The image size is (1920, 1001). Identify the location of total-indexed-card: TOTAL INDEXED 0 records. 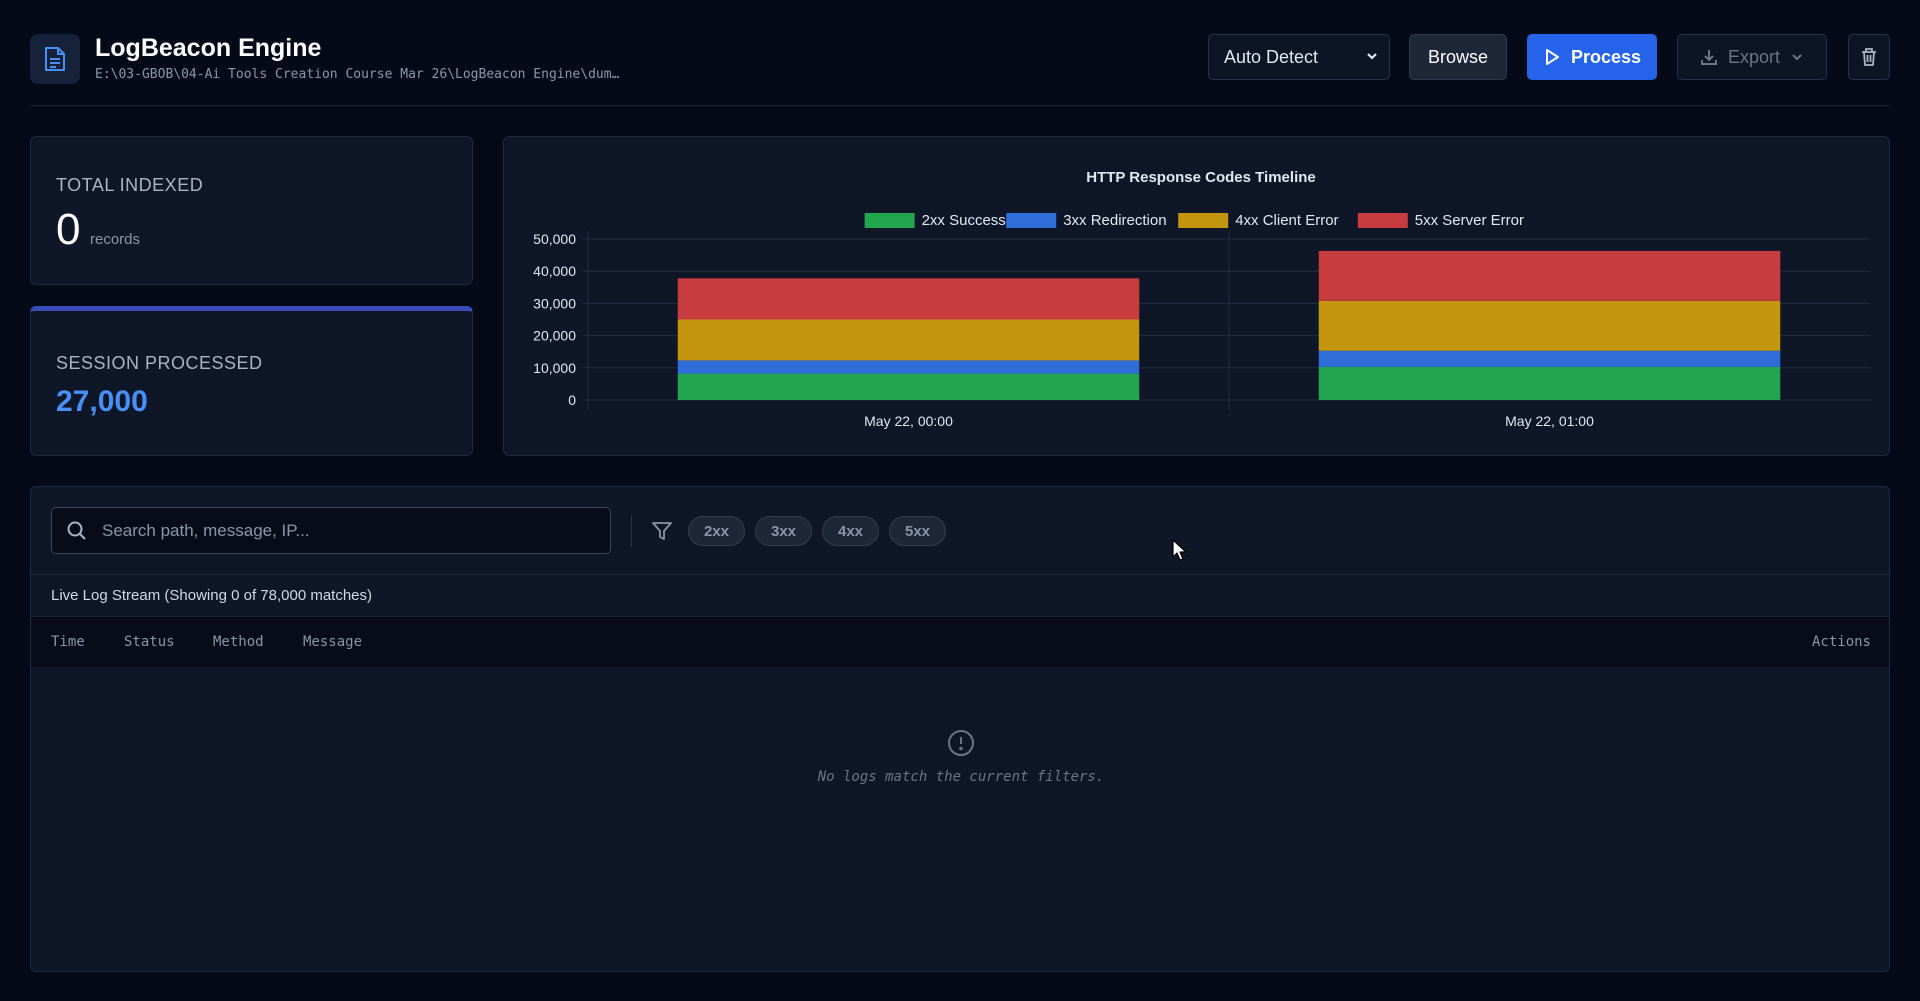
(251, 210).